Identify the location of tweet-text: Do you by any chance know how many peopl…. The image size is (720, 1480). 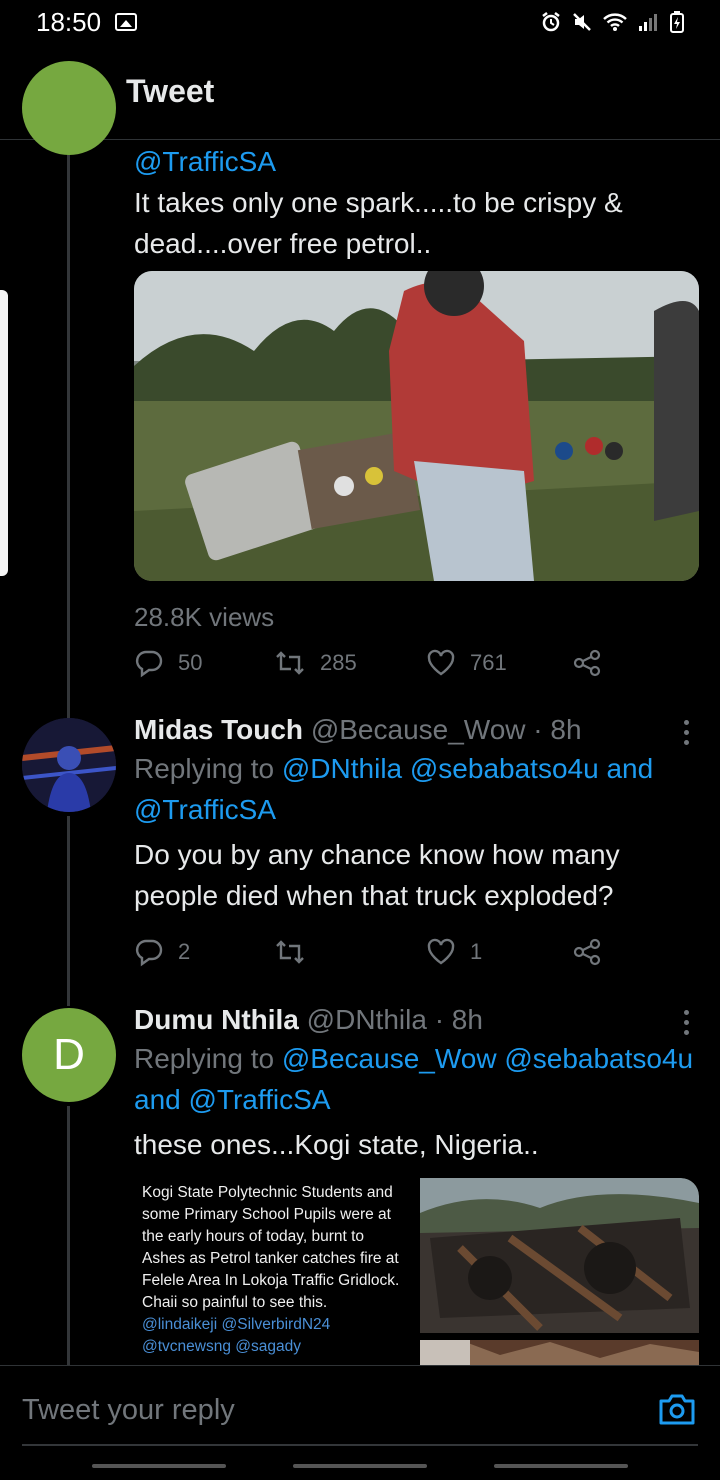
(377, 875).